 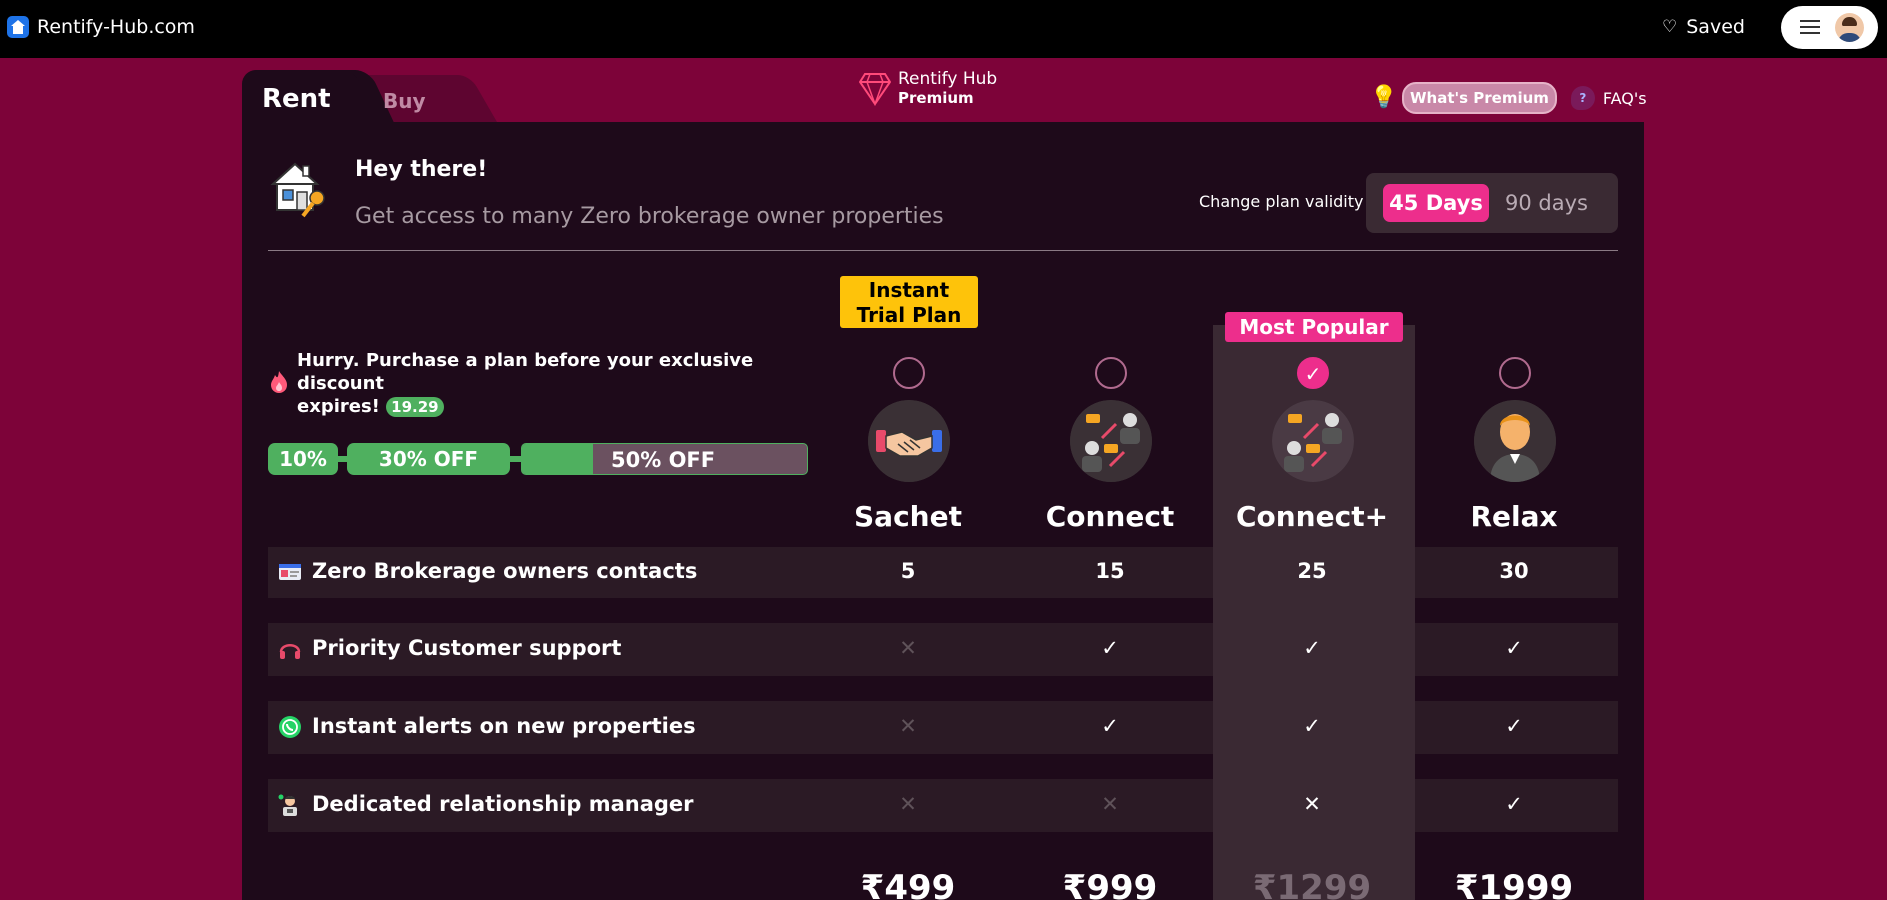 What do you see at coordinates (908, 516) in the screenshot?
I see `plan-name-sachet: Sachet` at bounding box center [908, 516].